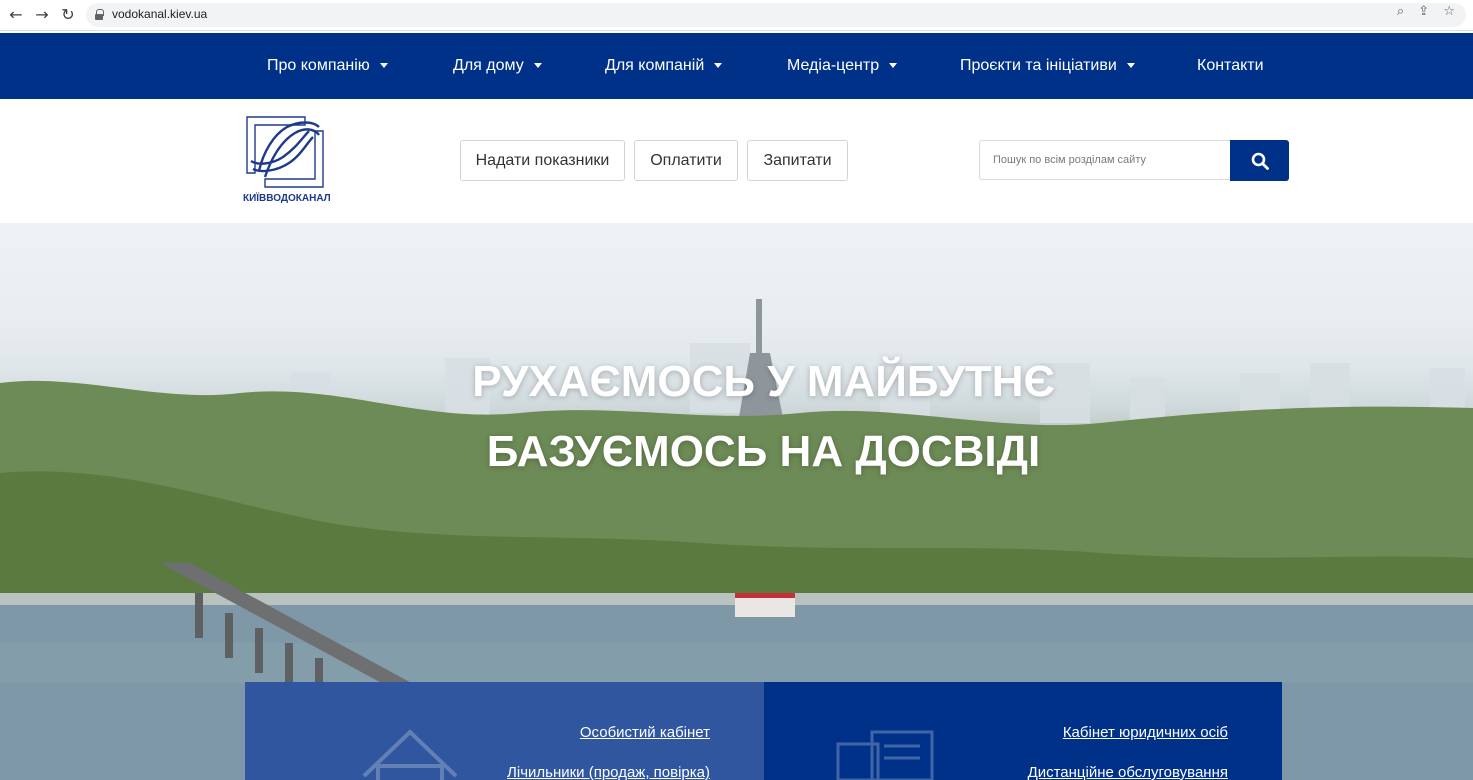 The width and height of the screenshot is (1473, 780). Describe the element at coordinates (833, 65) in the screenshot. I see `nav-item-label: Медіа-центр` at that location.